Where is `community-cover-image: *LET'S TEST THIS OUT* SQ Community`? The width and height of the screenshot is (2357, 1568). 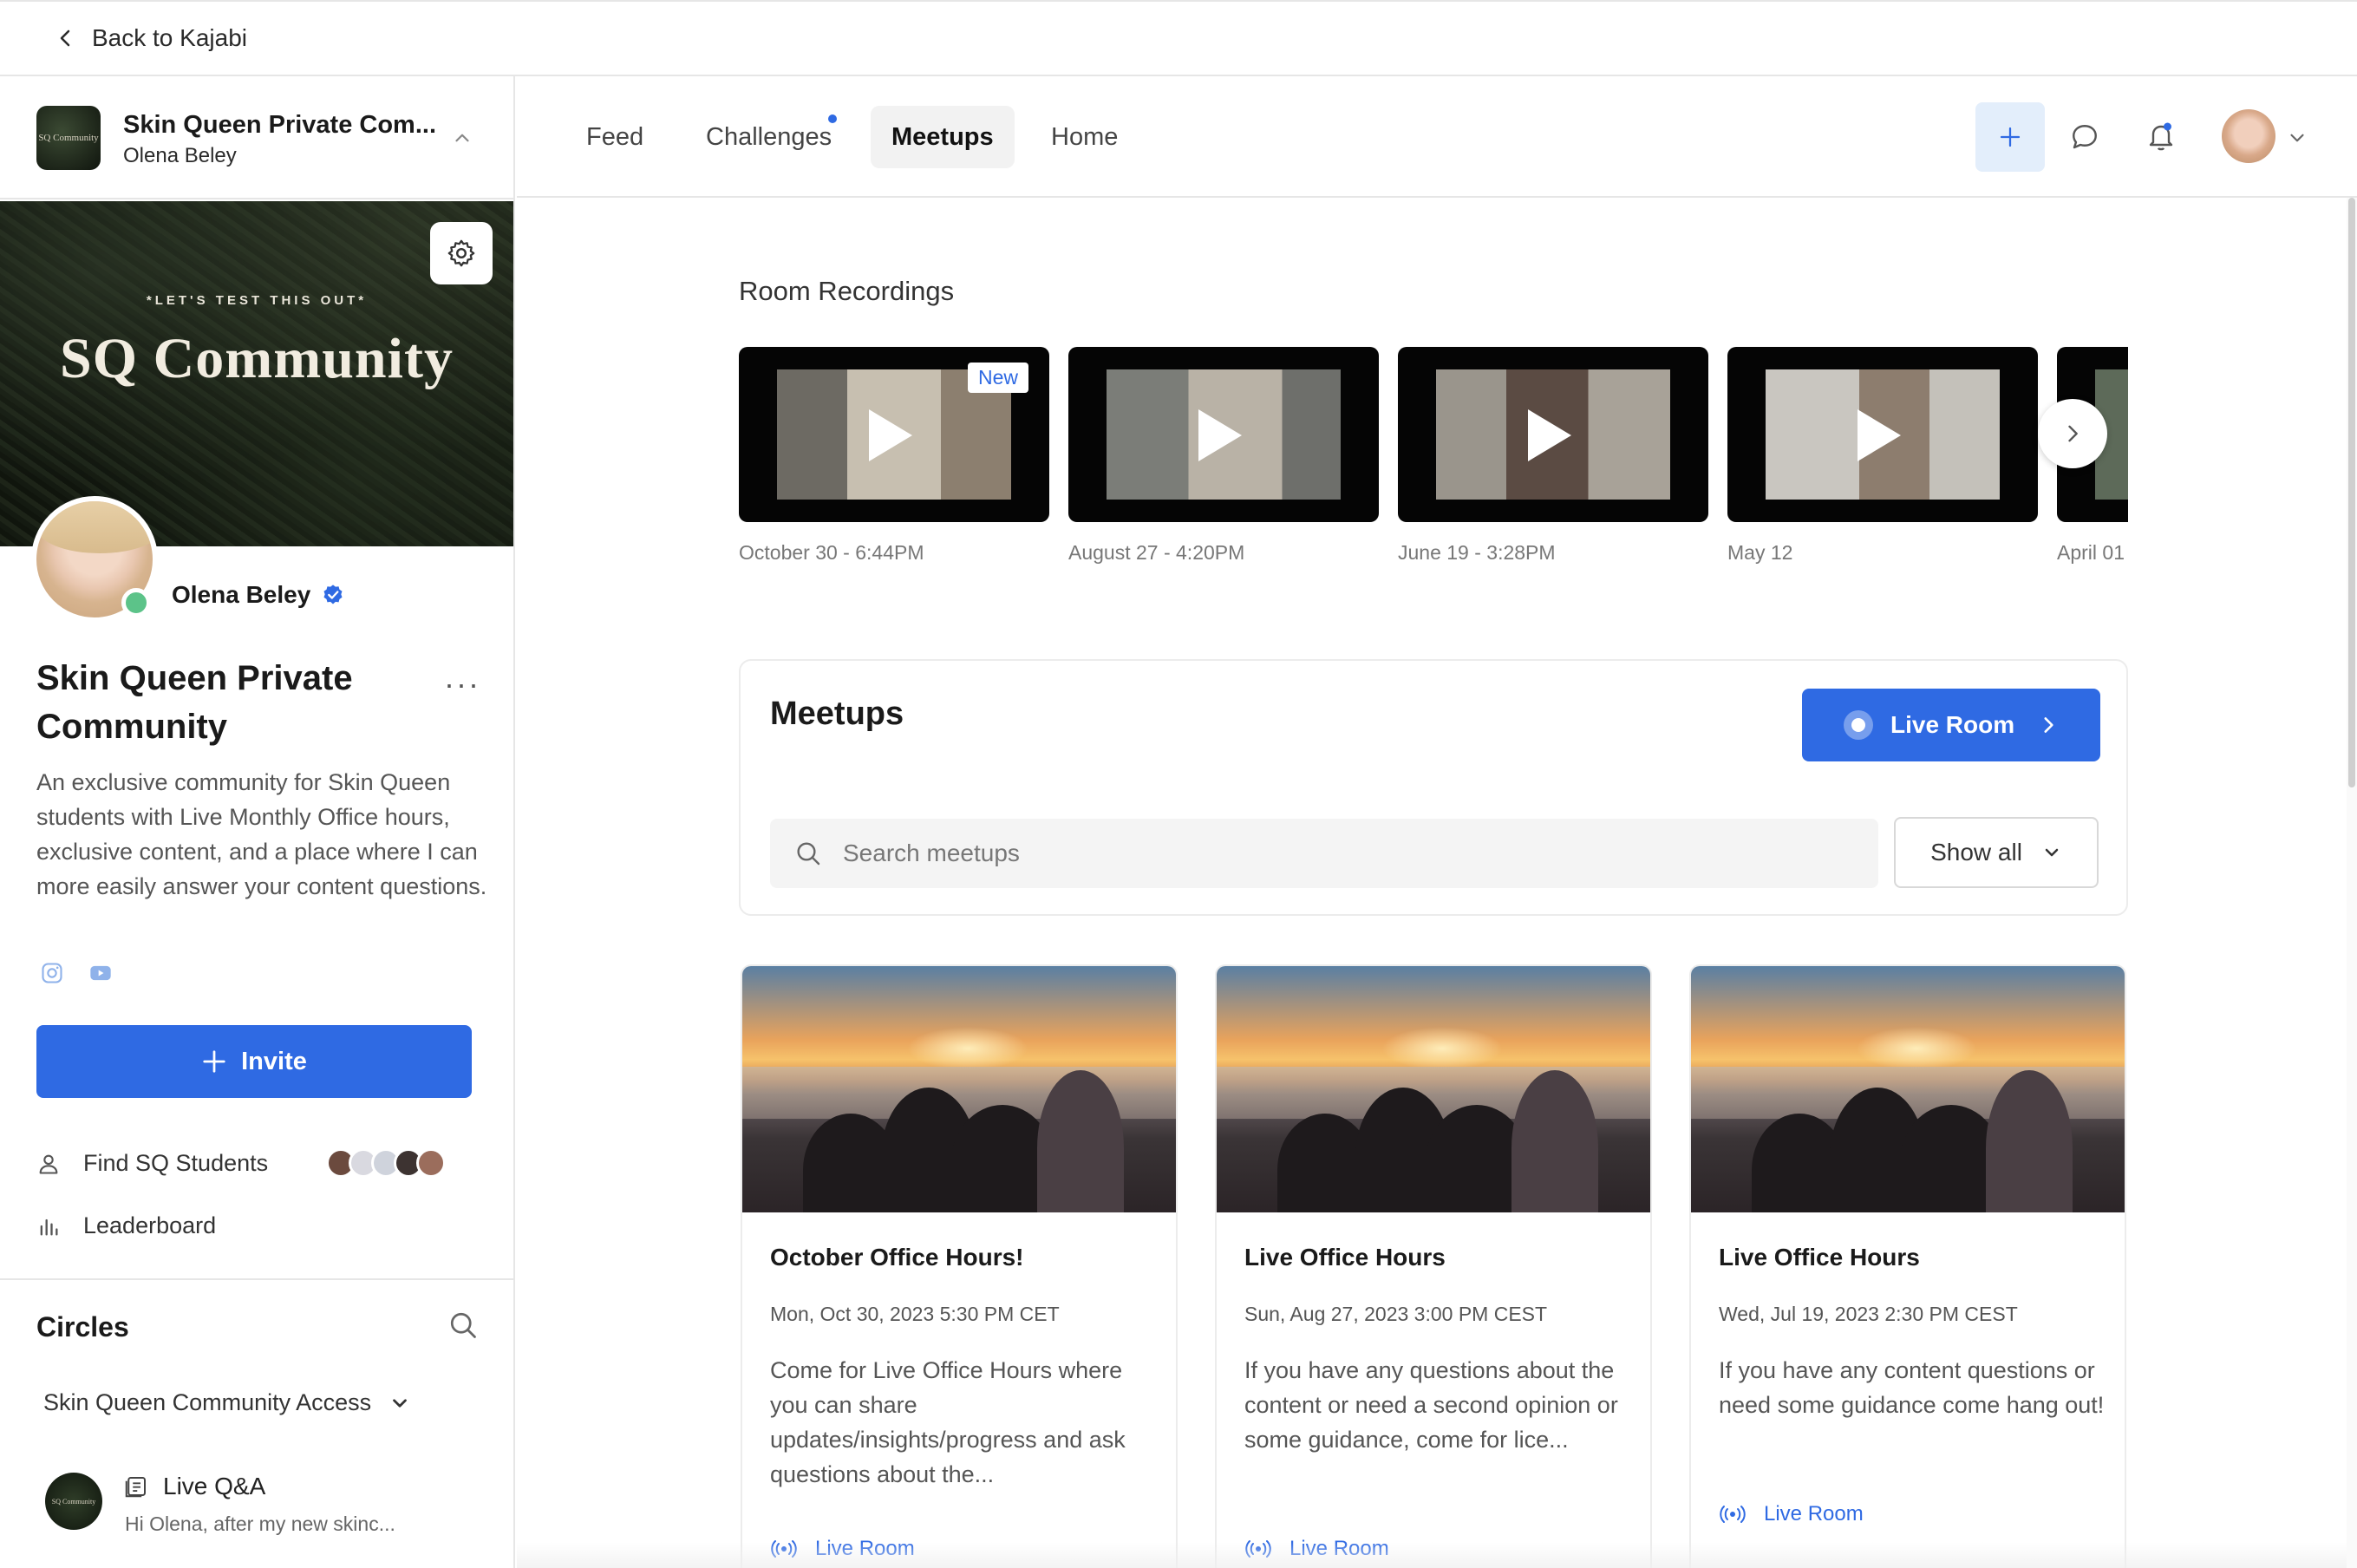 community-cover-image: *LET'S TEST THIS OUT* SQ Community is located at coordinates (256, 373).